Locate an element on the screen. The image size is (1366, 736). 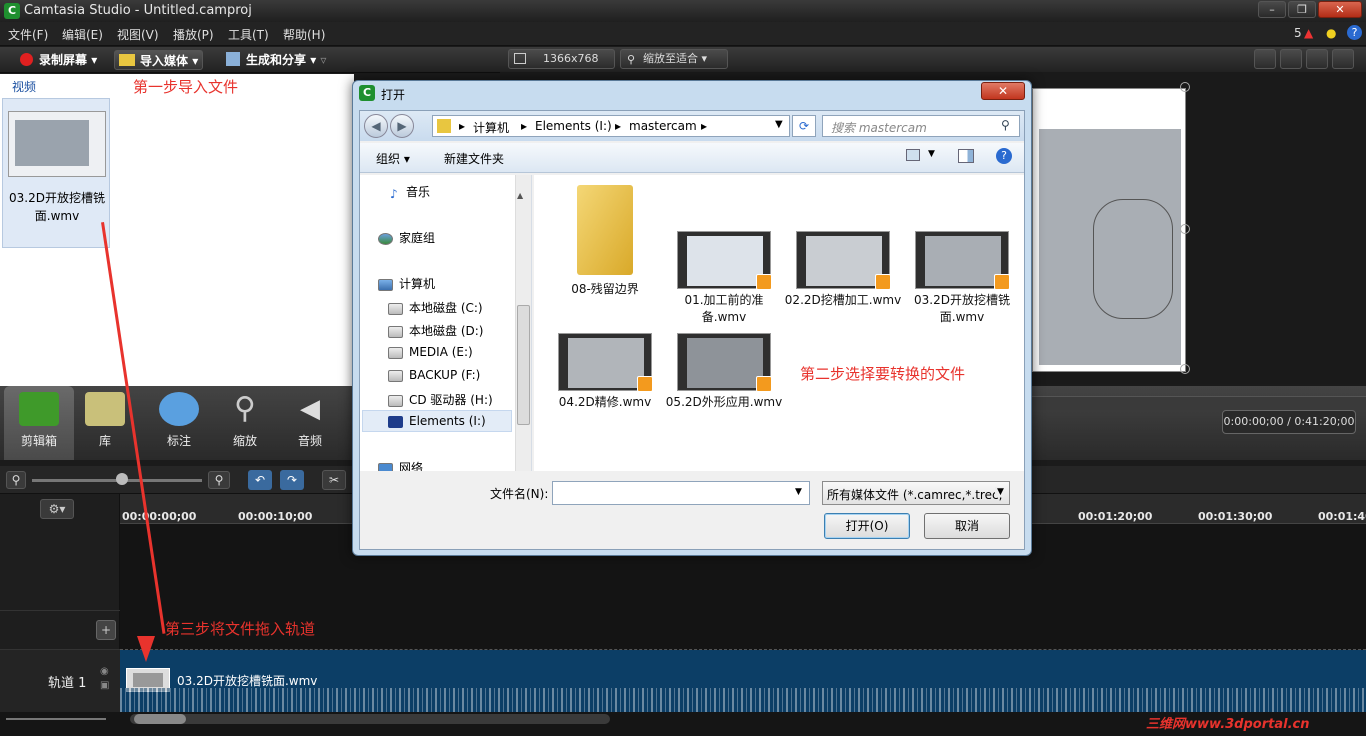
track1-header: 轨道 1 ◉ ▣ is located at coordinates (60, 681).